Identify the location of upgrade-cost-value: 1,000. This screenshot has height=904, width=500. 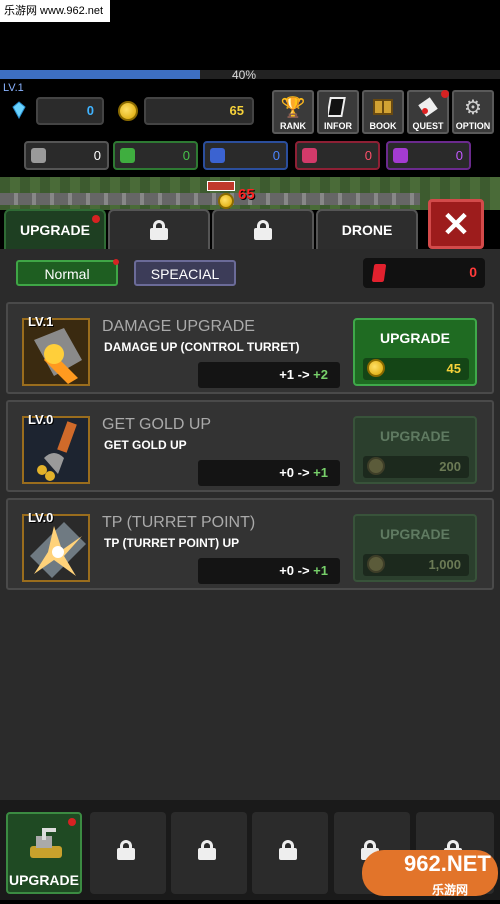
(444, 564).